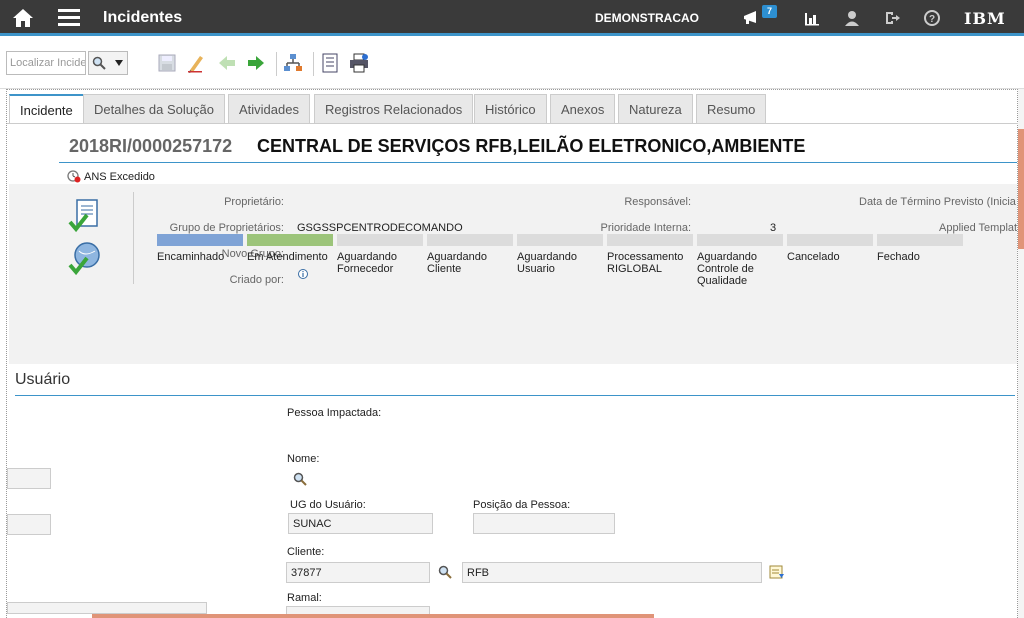 This screenshot has height=618, width=1024. I want to click on record-id: 2018RI/0000257172, so click(151, 146).